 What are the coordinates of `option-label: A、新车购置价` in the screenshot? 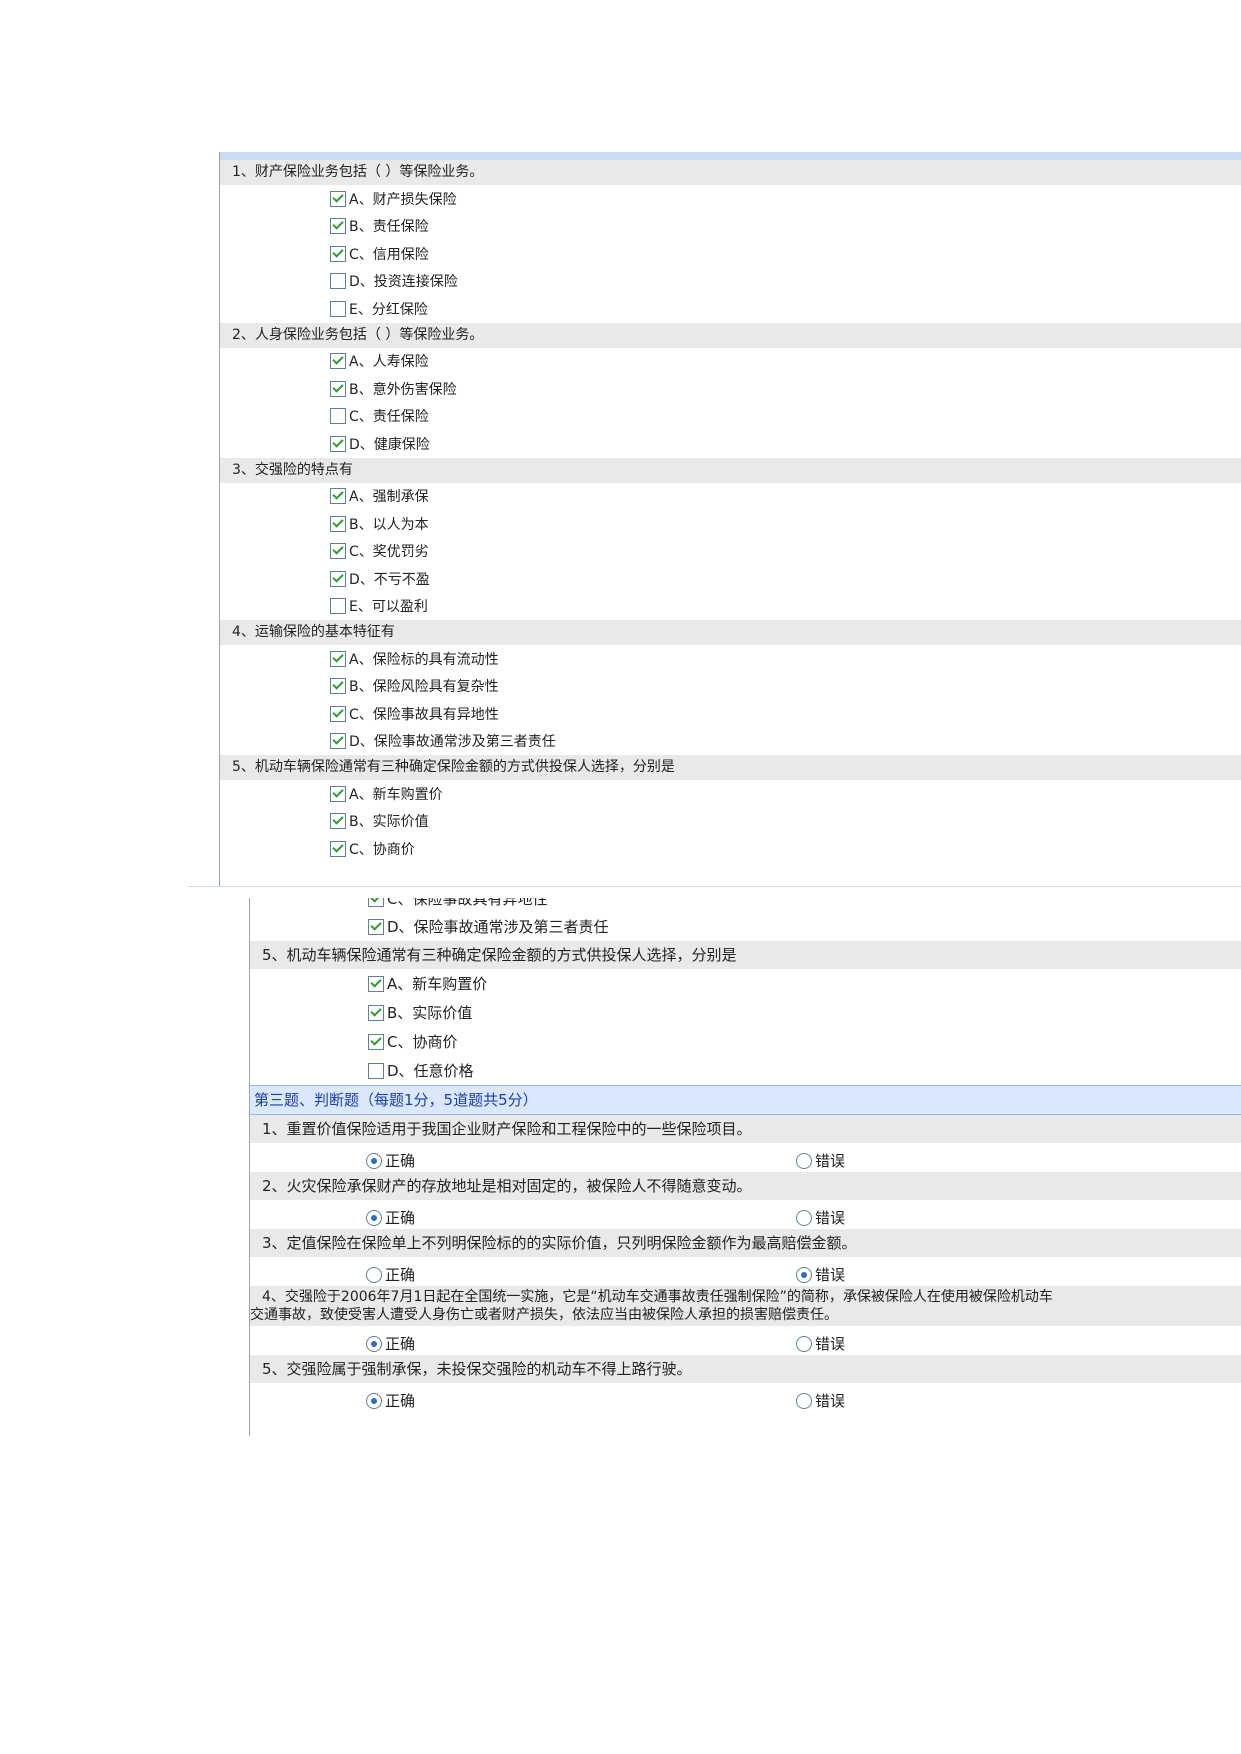 It's located at (437, 984).